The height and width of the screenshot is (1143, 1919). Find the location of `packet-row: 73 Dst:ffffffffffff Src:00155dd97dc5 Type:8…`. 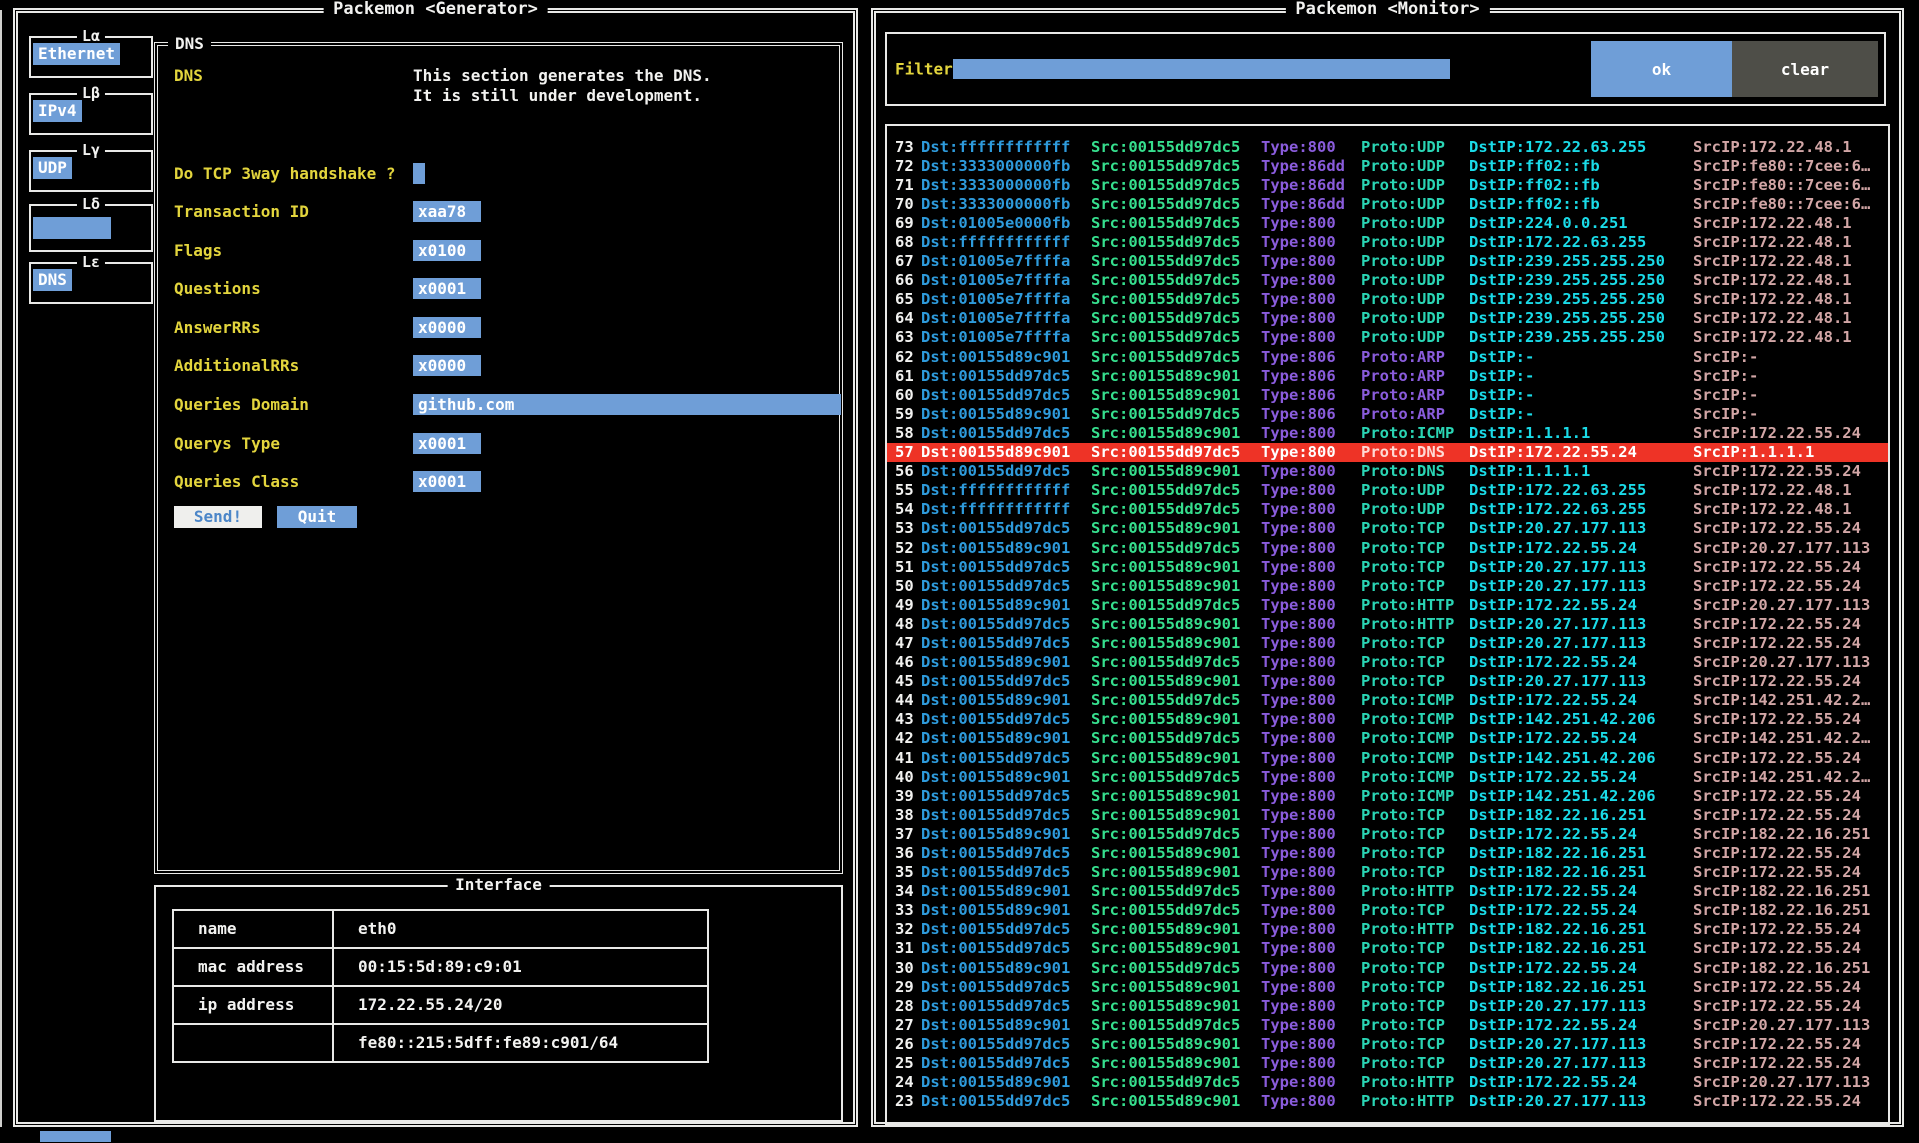

packet-row: 73 Dst:ffffffffffff Src:00155dd97dc5 Type:8… is located at coordinates (1389, 146).